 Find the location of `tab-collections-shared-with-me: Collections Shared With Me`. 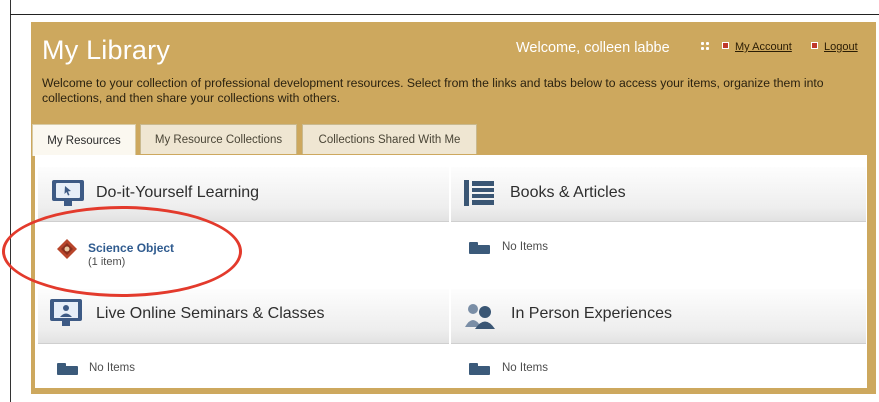

tab-collections-shared-with-me: Collections Shared With Me is located at coordinates (389, 139).